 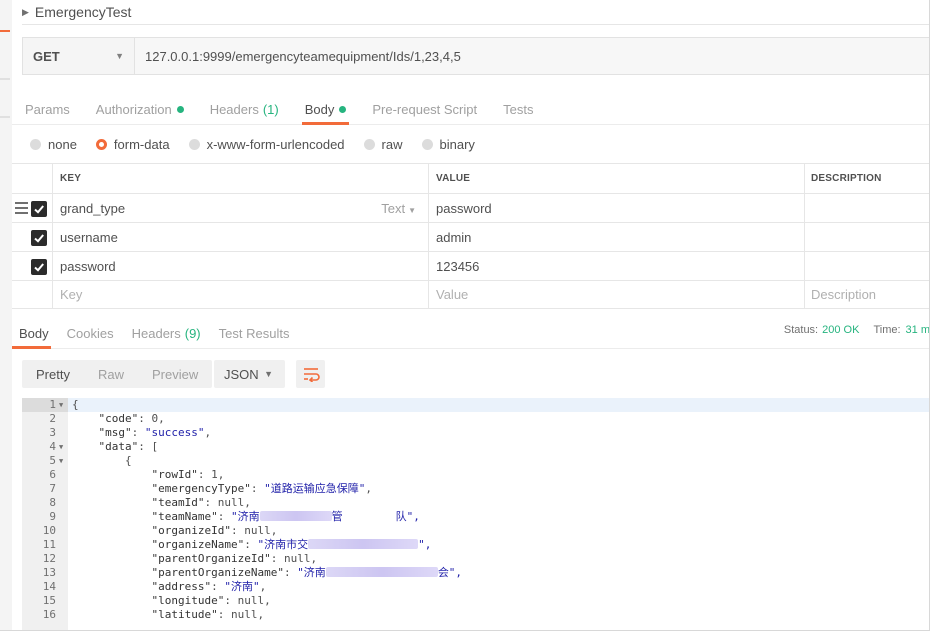 I want to click on expand-caret-icon: ▶, so click(x=25, y=12).